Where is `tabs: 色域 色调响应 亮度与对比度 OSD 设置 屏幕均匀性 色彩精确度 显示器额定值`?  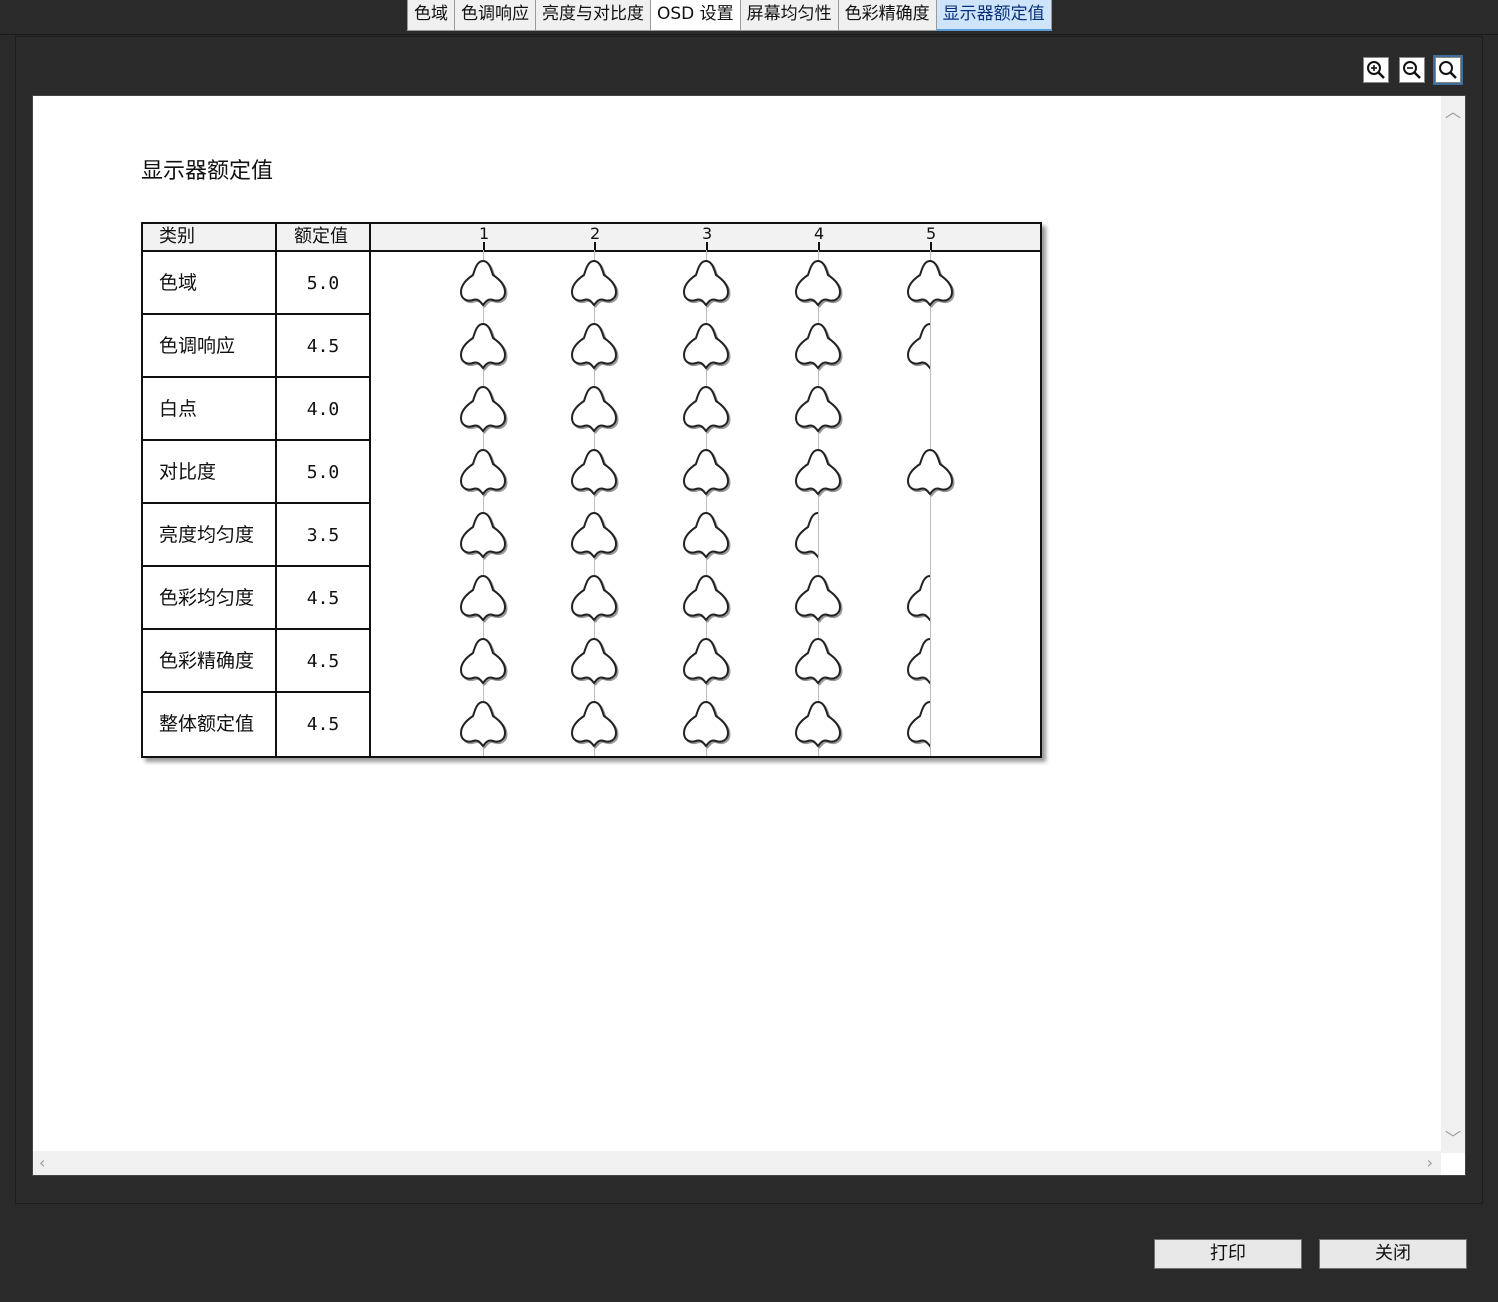
tabs: 色域 色调响应 亮度与对比度 OSD 设置 屏幕均匀性 色彩精确度 显示器额定值 is located at coordinates (729, 16).